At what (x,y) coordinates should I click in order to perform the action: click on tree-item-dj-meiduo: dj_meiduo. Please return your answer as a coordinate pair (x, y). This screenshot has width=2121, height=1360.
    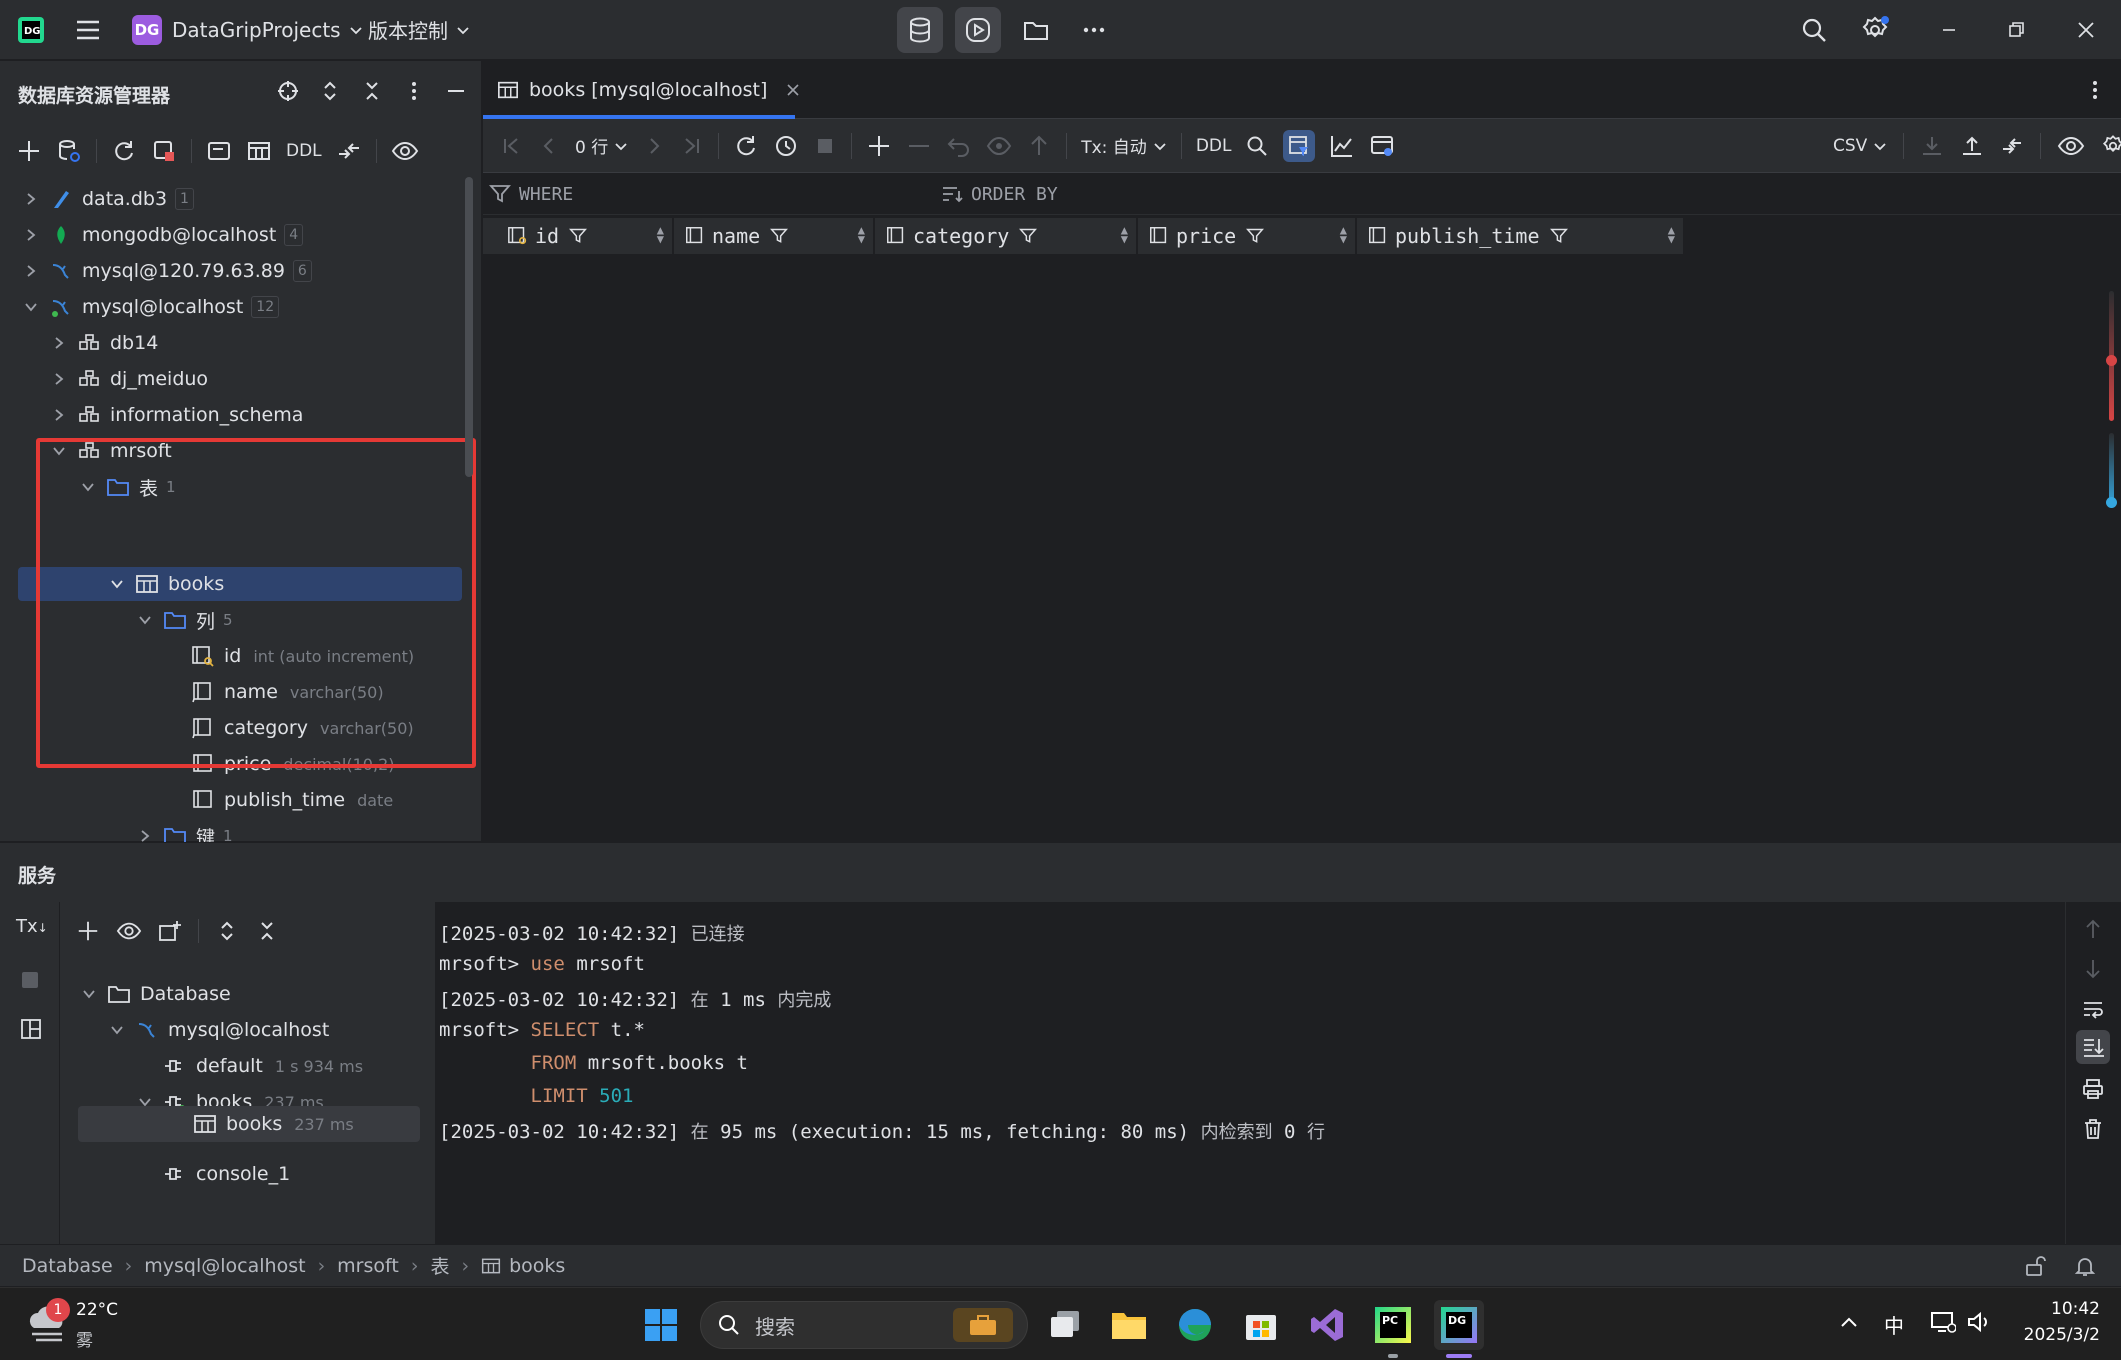
    Looking at the image, I should click on (128, 379).